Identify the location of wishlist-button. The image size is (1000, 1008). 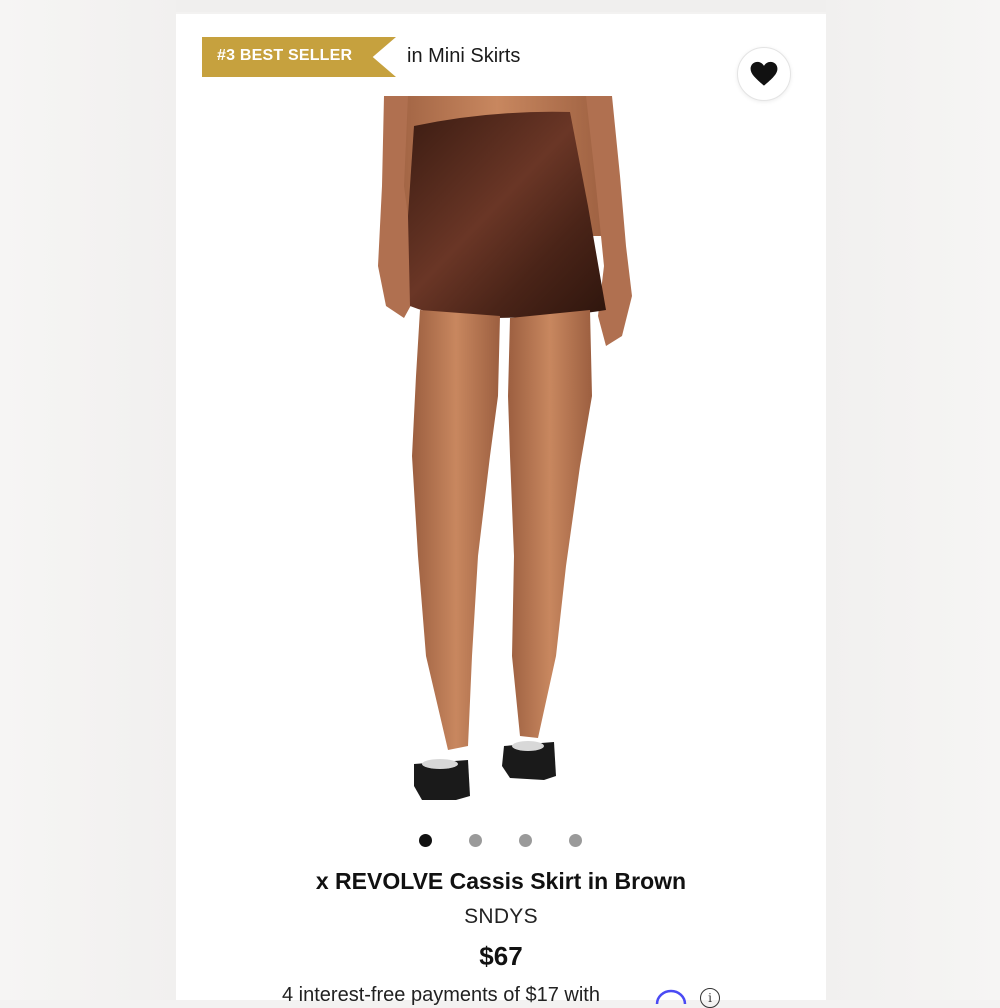
(764, 74).